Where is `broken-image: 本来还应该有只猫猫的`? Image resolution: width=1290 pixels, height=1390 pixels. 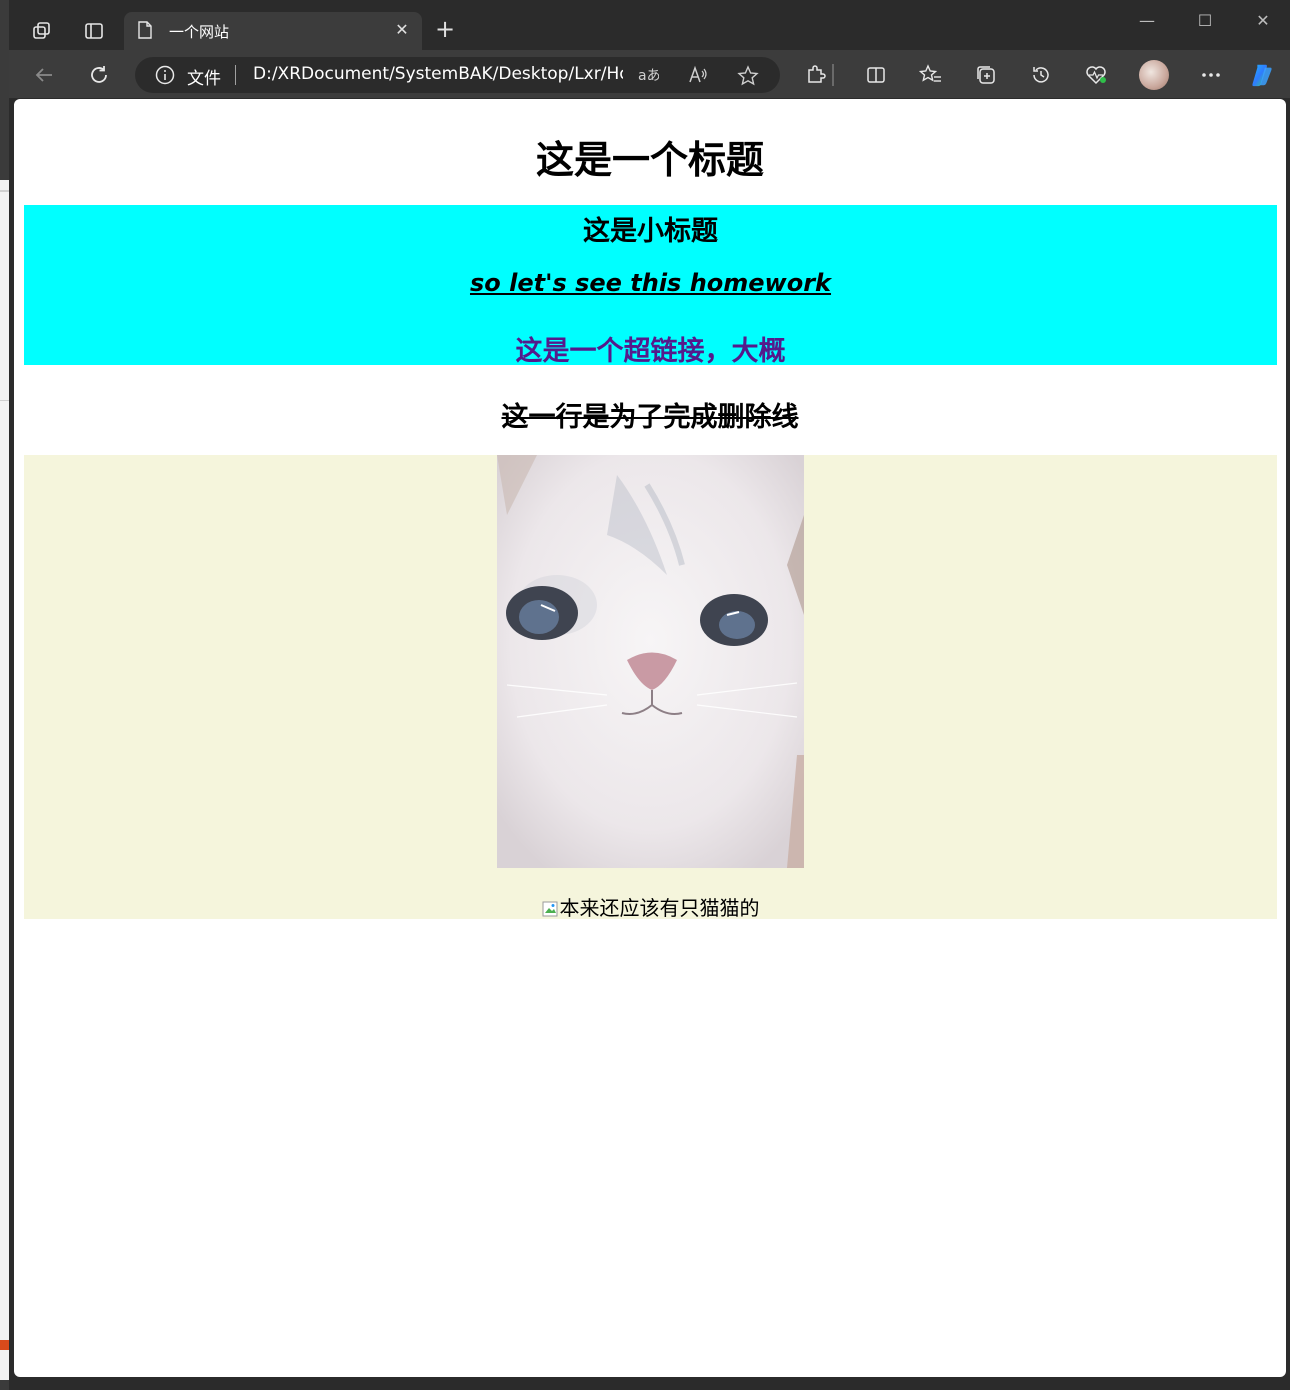
broken-image: 本来还应该有只猫猫的 is located at coordinates (650, 906).